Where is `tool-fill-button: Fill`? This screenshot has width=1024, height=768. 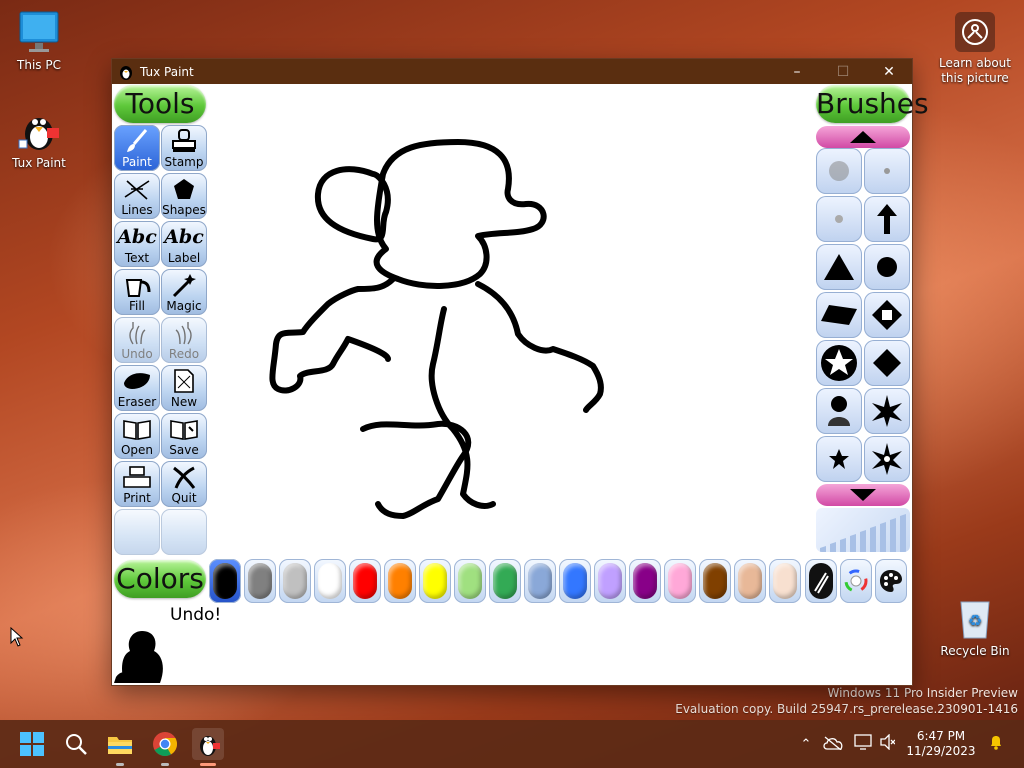
tool-fill-button: Fill is located at coordinates (137, 292).